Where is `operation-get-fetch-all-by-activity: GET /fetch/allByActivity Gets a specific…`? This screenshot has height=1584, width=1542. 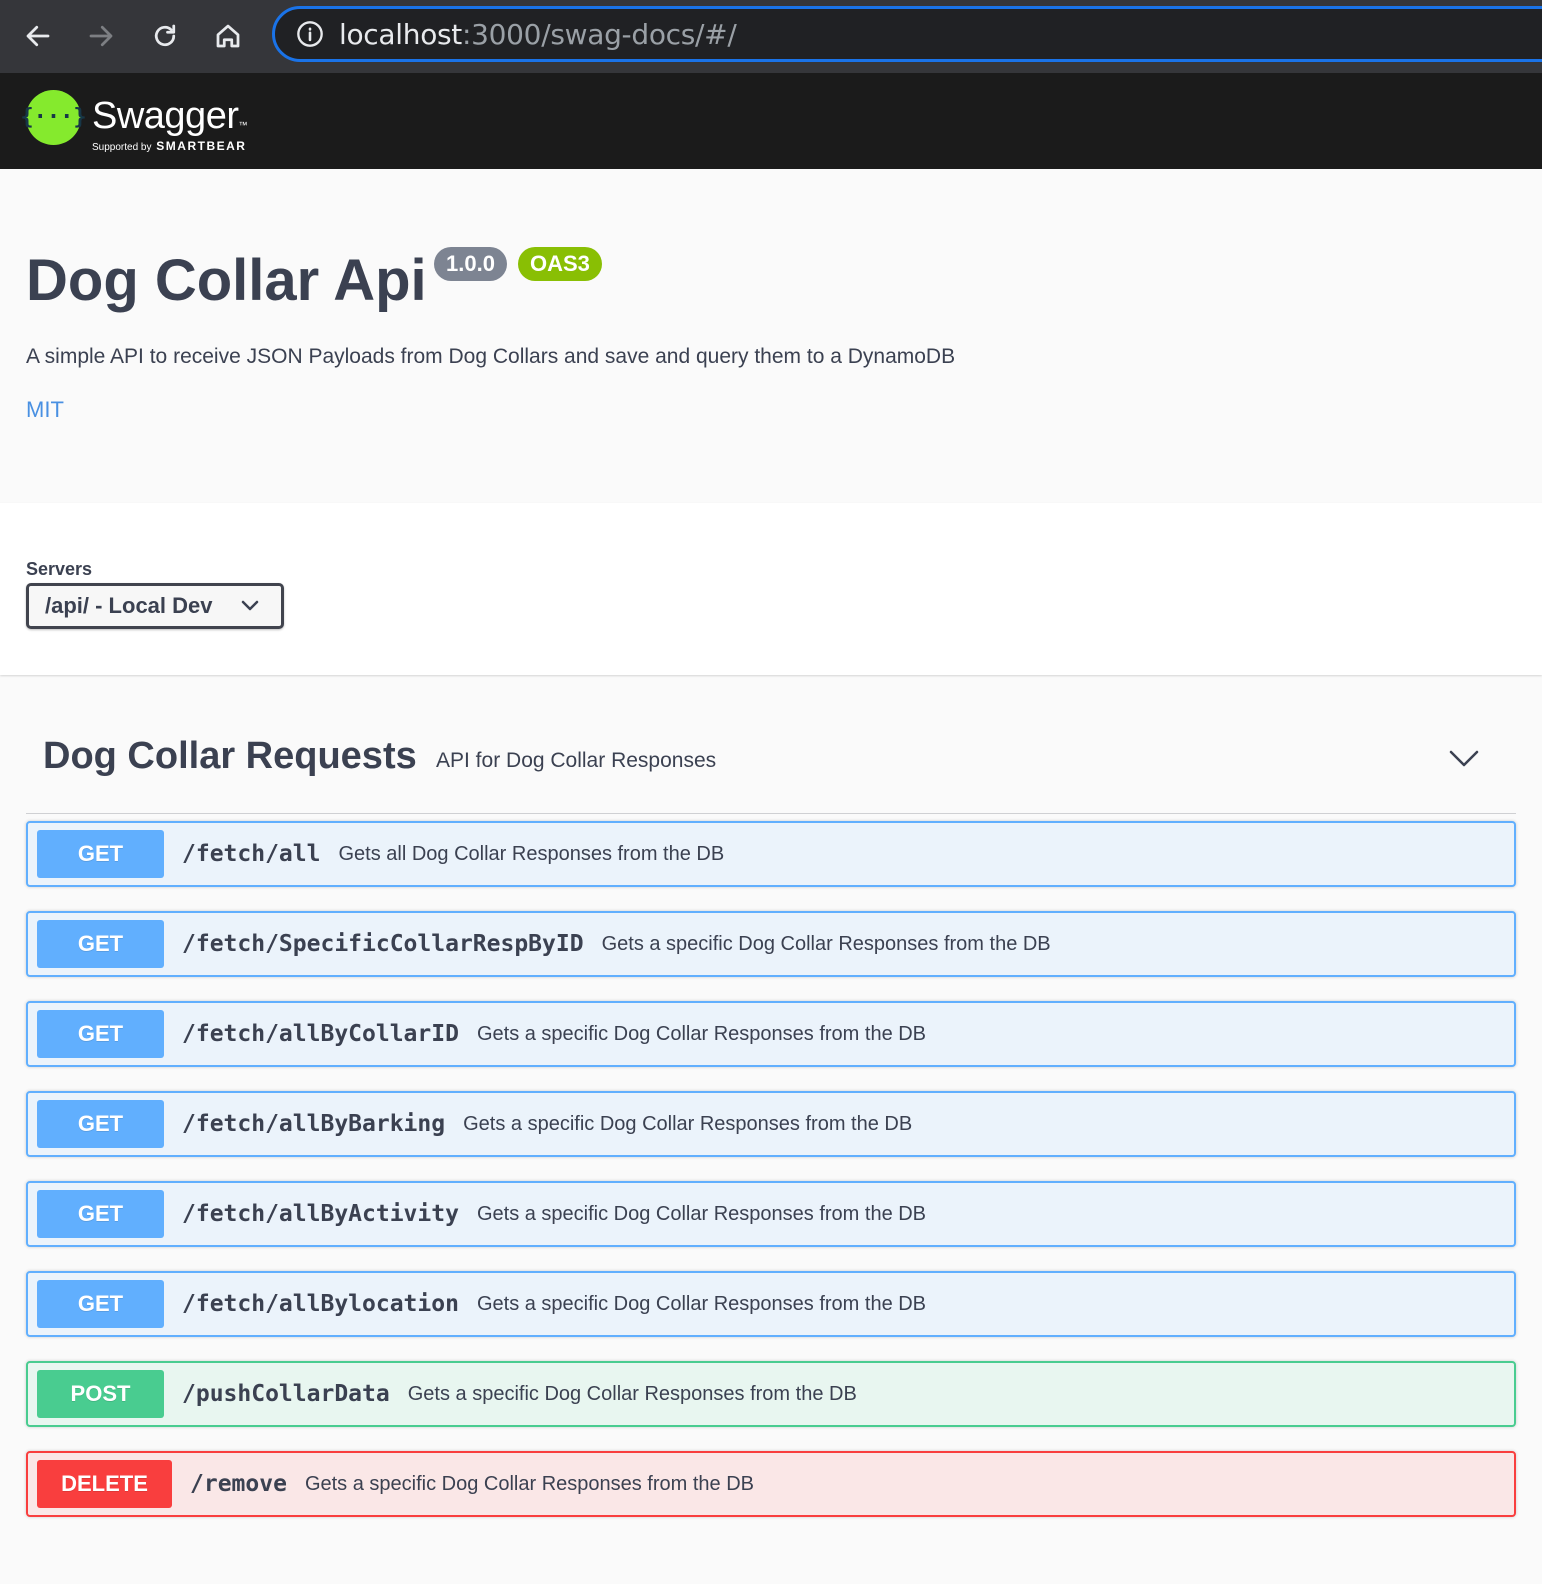
operation-get-fetch-all-by-activity: GET /fetch/allByActivity Gets a specific… is located at coordinates (771, 1214).